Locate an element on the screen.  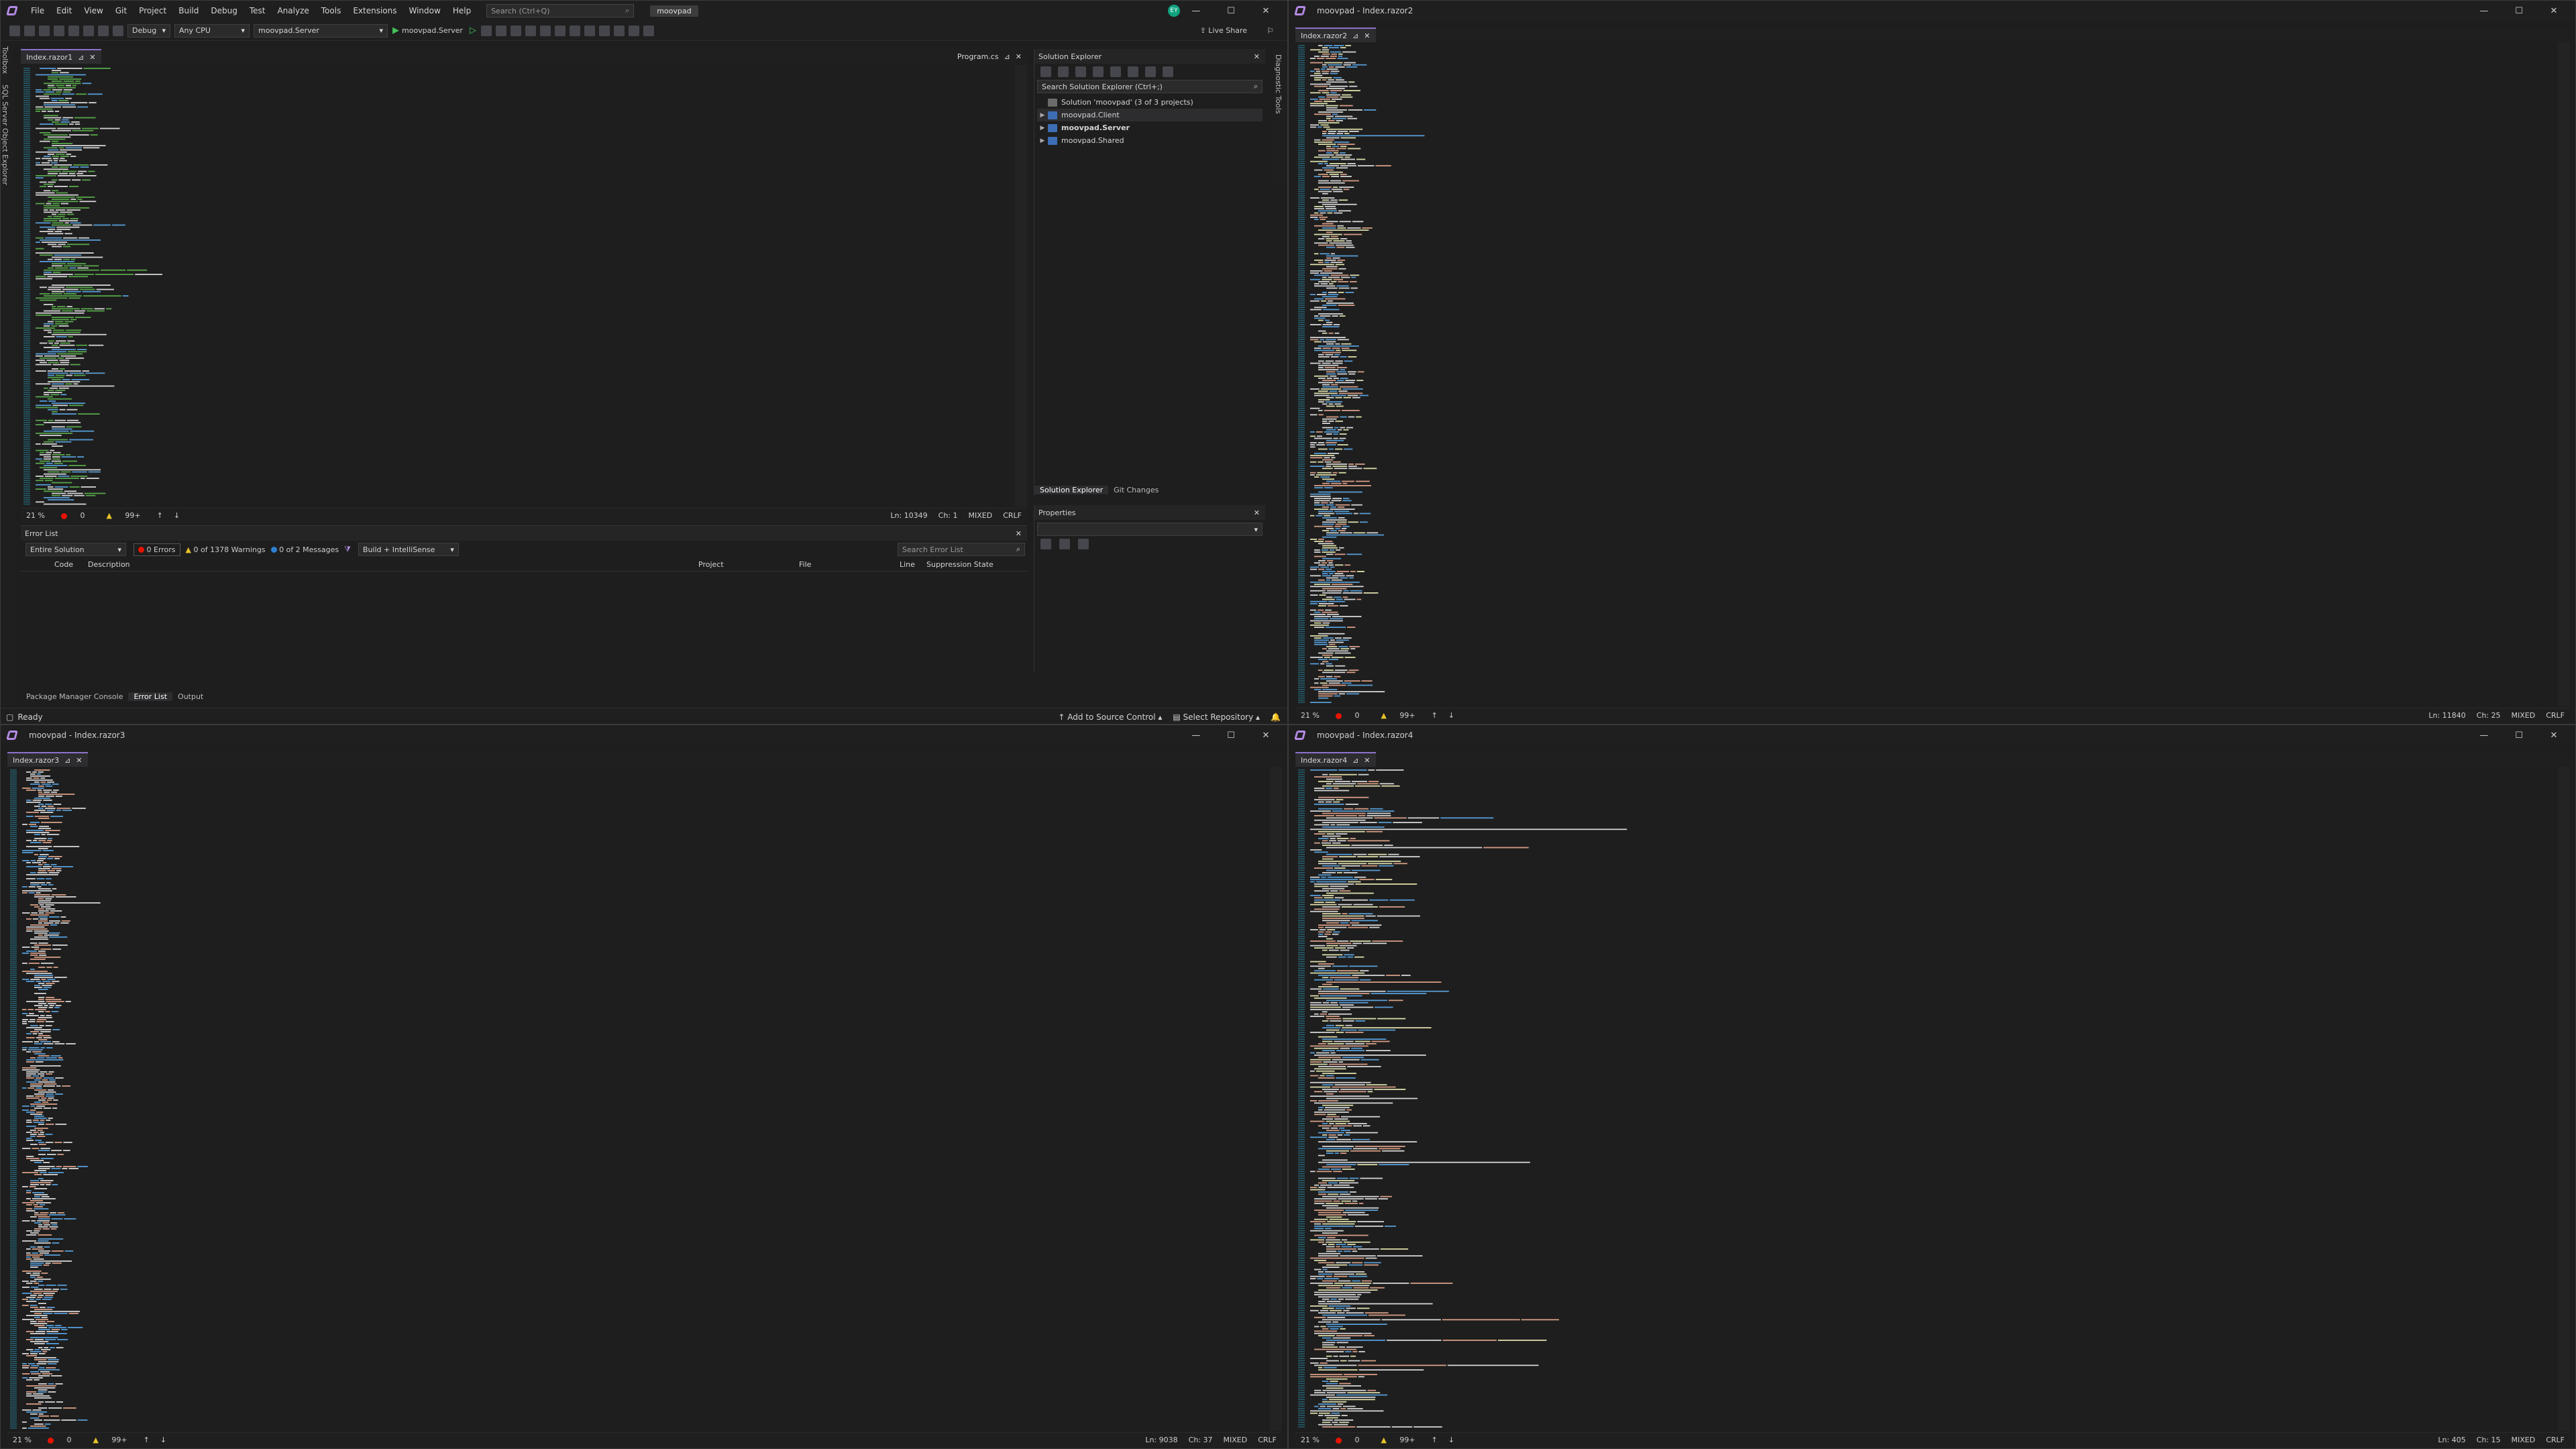
column-project: Project is located at coordinates (748, 564).